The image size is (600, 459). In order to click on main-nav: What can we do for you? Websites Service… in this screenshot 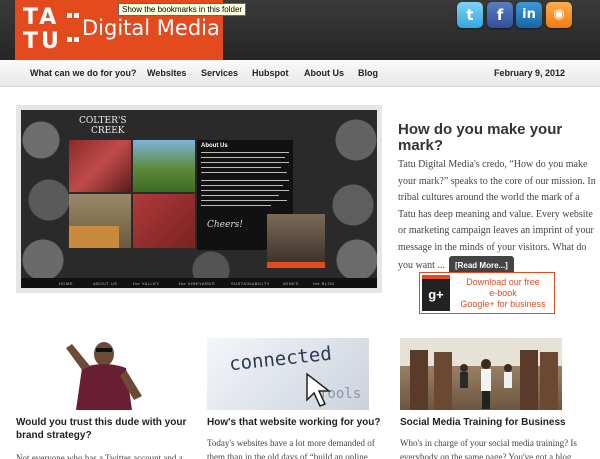, I will do `click(300, 73)`.